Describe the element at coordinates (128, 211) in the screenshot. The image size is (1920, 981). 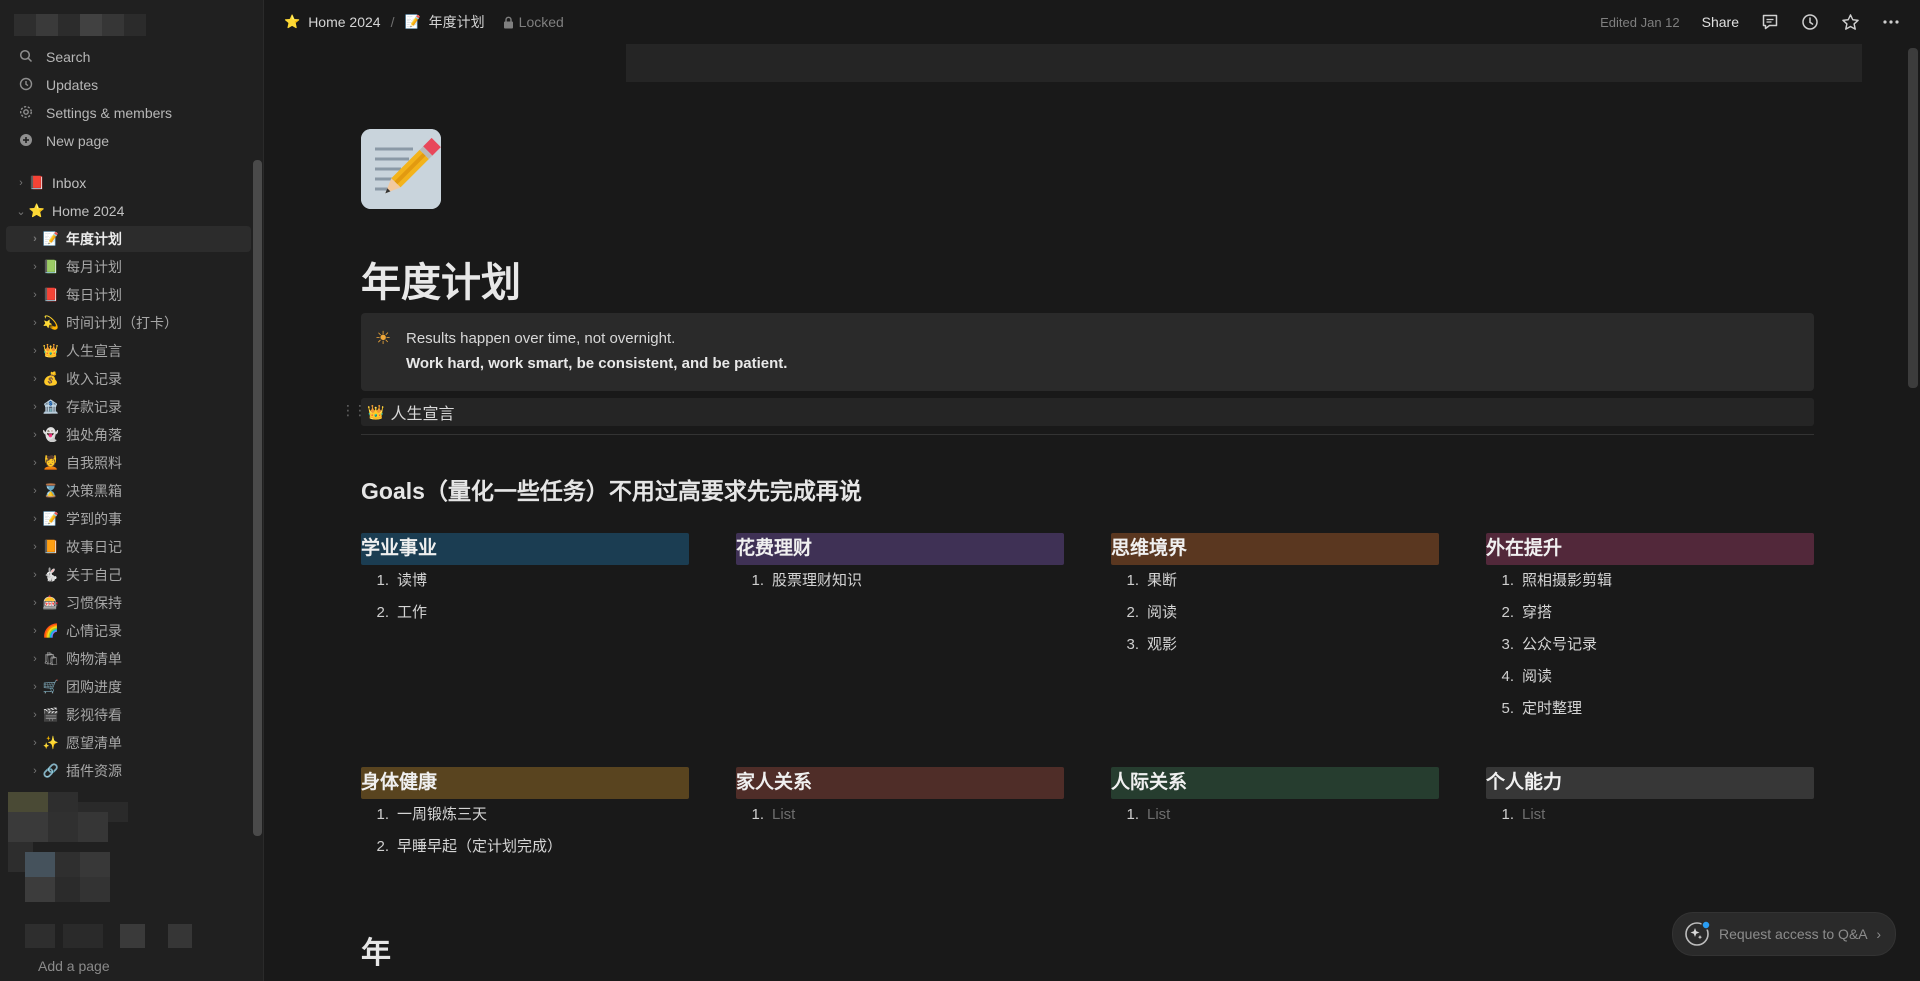
I see `sidebar-page-item: ⌄ ⭐ Home 2024` at that location.